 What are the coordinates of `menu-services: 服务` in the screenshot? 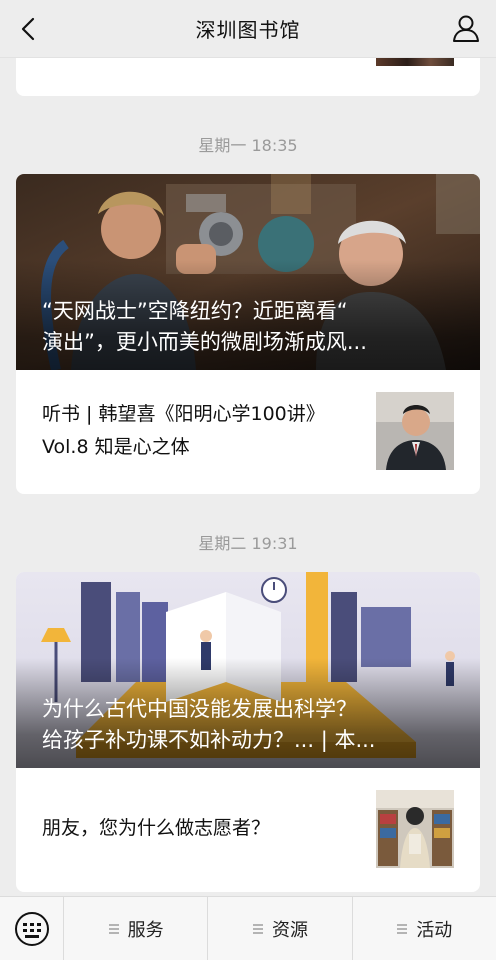 It's located at (136, 928).